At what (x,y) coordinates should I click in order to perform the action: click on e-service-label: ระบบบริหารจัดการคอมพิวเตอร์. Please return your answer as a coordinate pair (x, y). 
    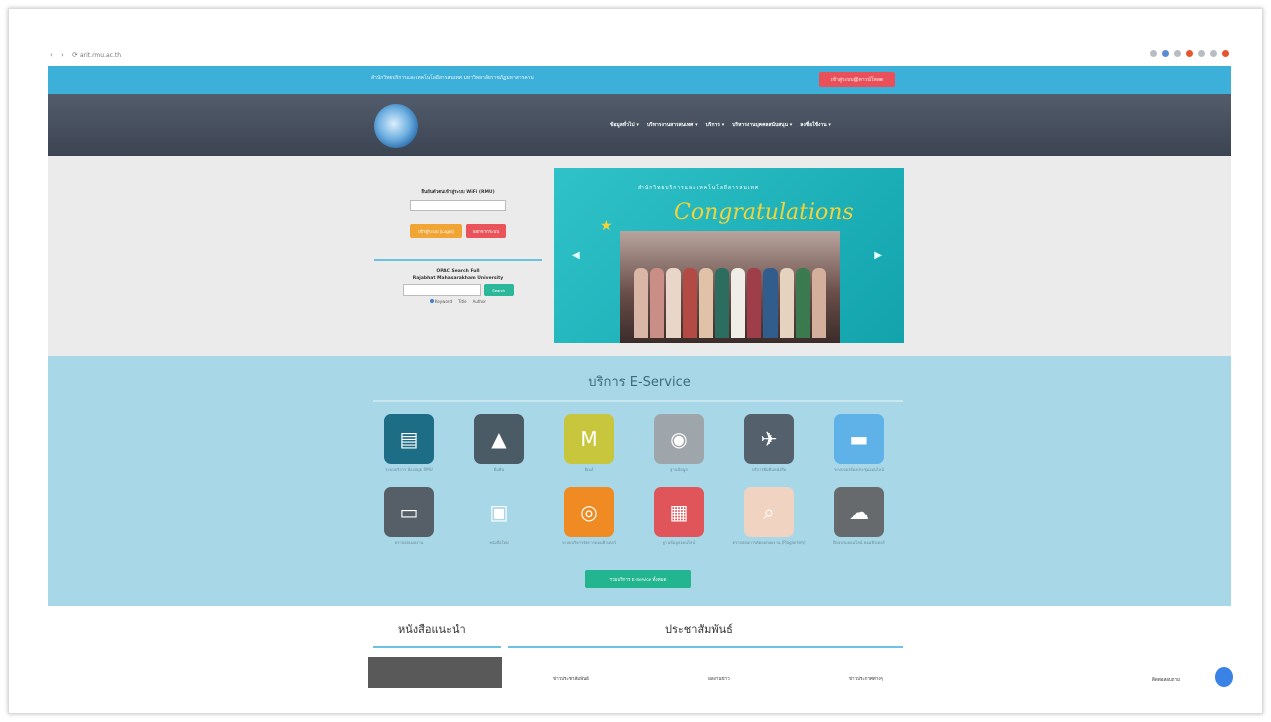
    Looking at the image, I should click on (589, 542).